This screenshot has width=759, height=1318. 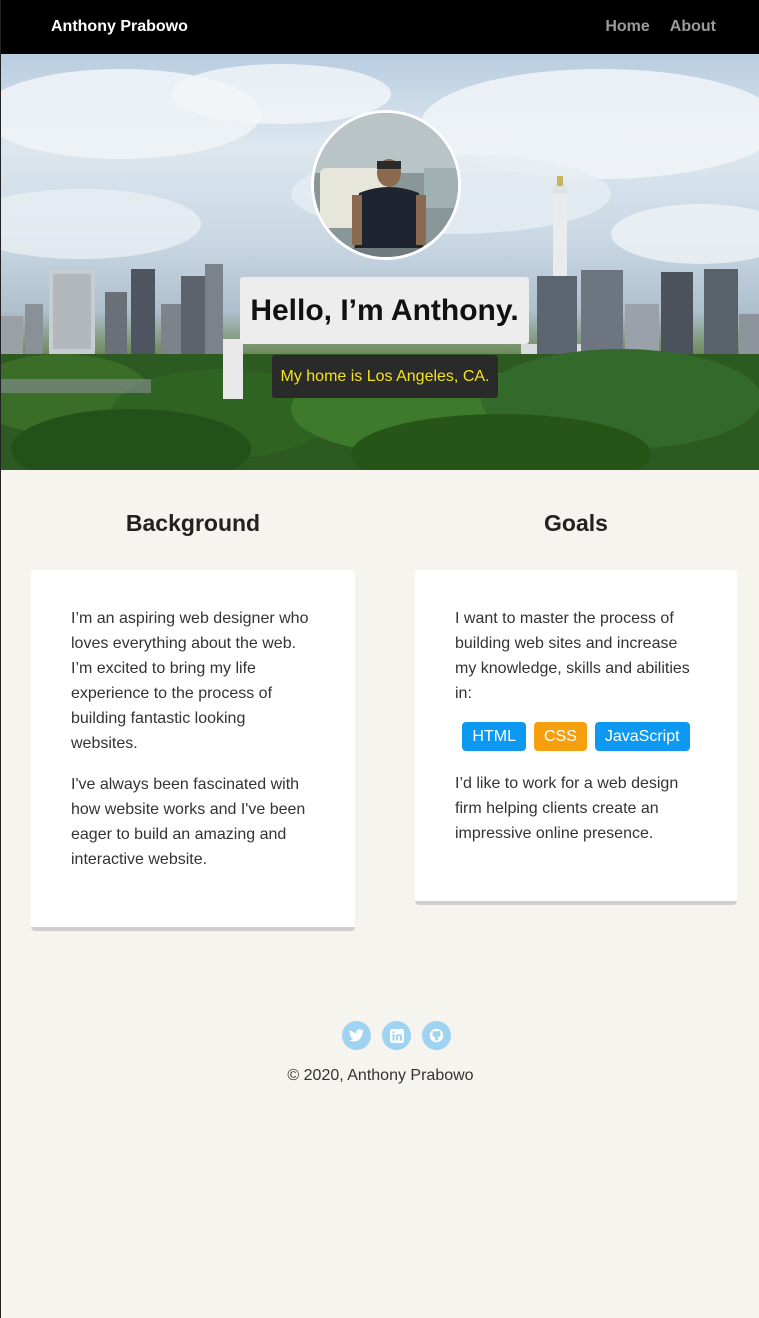 I want to click on copyright-text: © 2020, Anthony Prabowo, so click(x=380, y=1075).